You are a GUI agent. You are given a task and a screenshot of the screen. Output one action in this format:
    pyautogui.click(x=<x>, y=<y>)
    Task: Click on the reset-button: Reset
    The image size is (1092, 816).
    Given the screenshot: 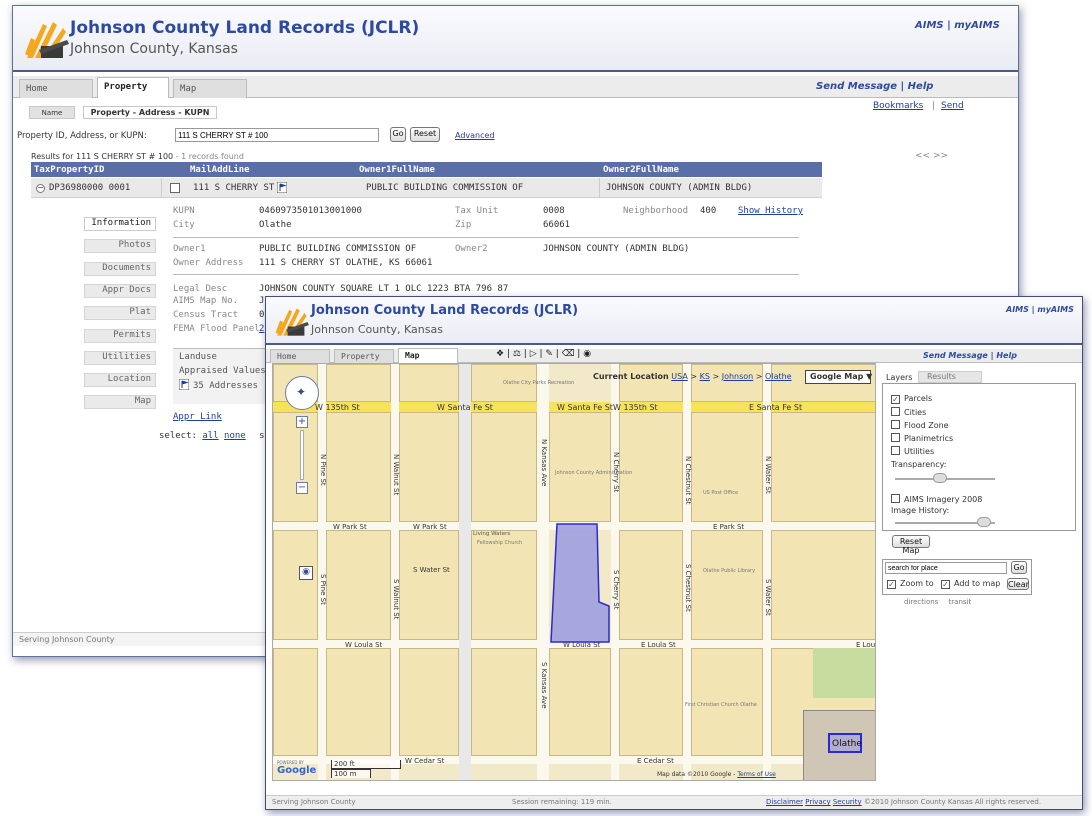 What is the action you would take?
    pyautogui.click(x=425, y=134)
    